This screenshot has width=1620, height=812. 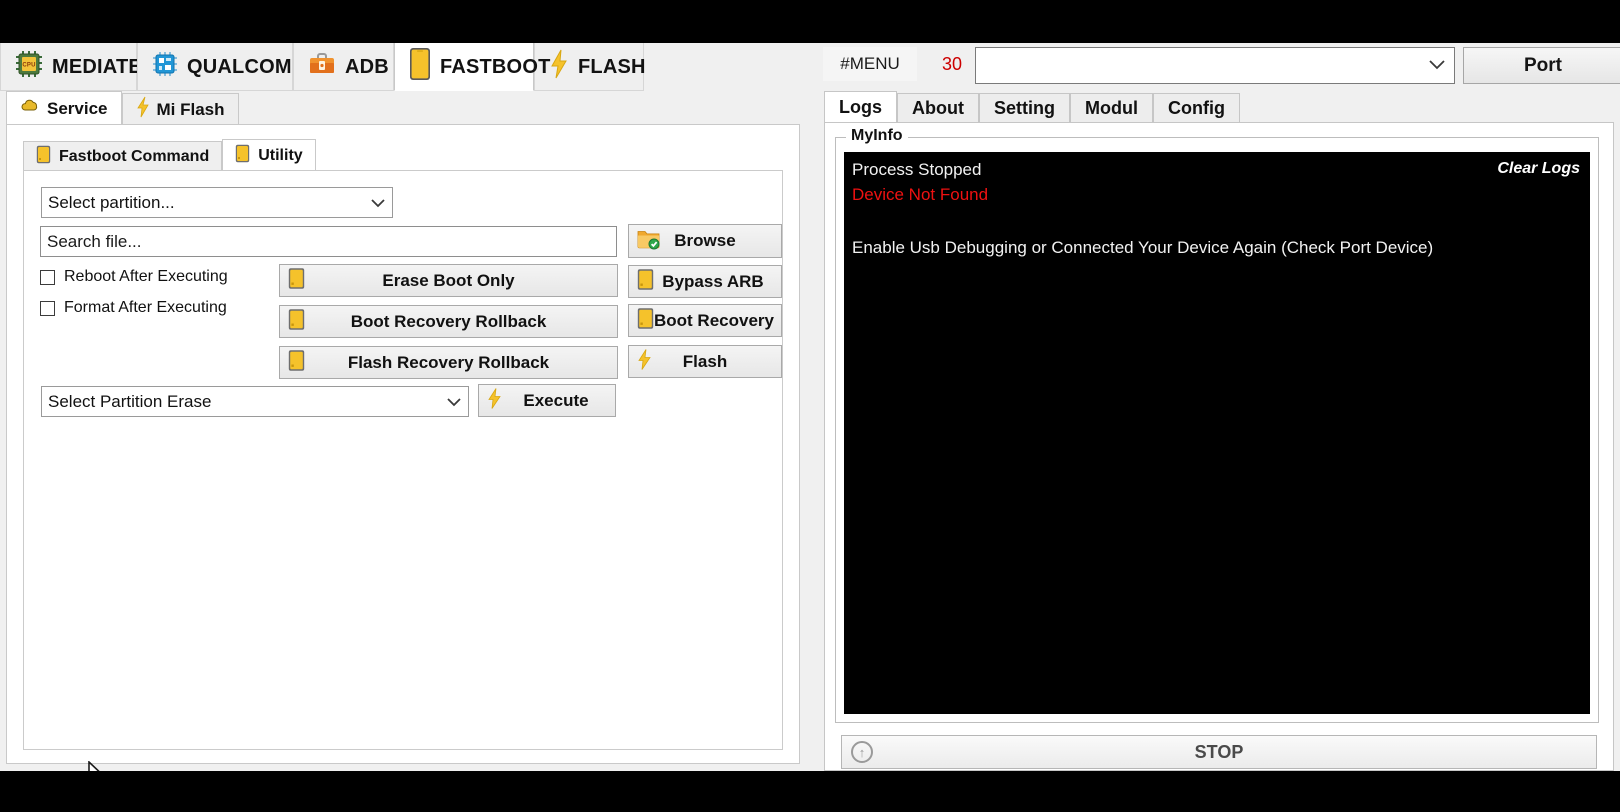 I want to click on menu-count-value: 30, so click(x=952, y=63).